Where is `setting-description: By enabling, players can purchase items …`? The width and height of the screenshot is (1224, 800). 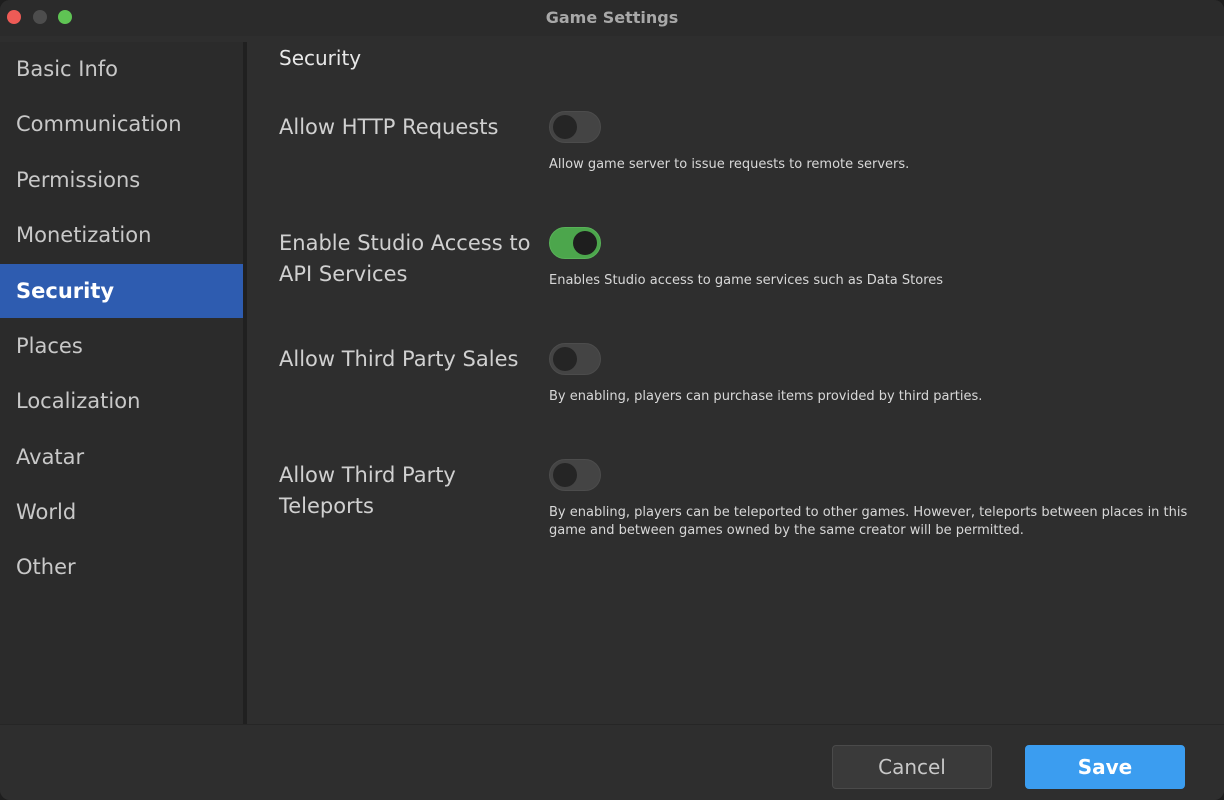
setting-description: By enabling, players can purchase items … is located at coordinates (766, 396).